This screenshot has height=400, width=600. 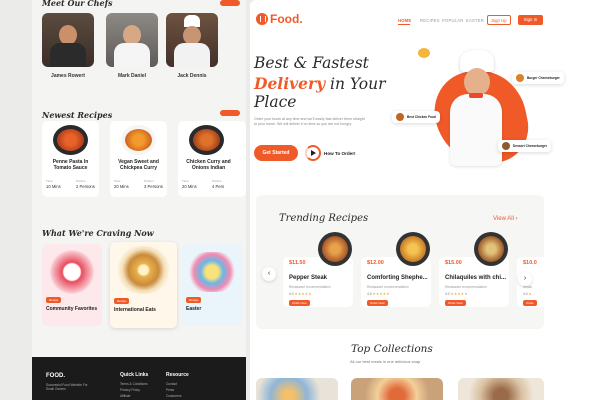 I want to click on hero-title-rest: in Your, so click(x=355, y=84).